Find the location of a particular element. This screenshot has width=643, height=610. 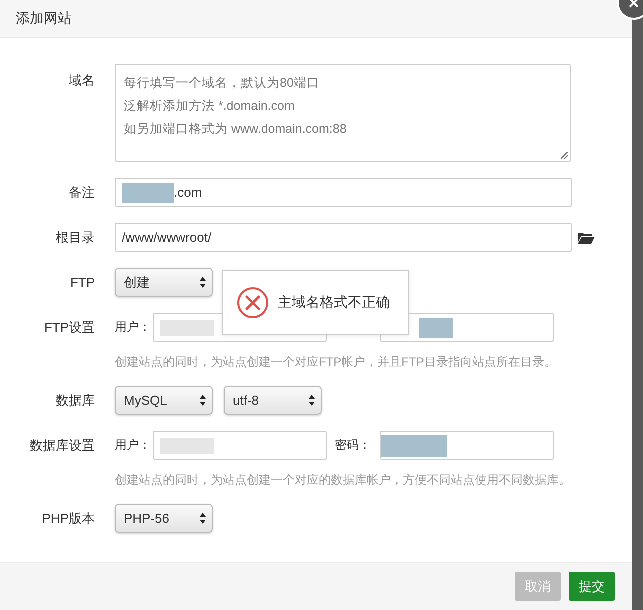

field-value: /www/wwwroot/ is located at coordinates (167, 237).